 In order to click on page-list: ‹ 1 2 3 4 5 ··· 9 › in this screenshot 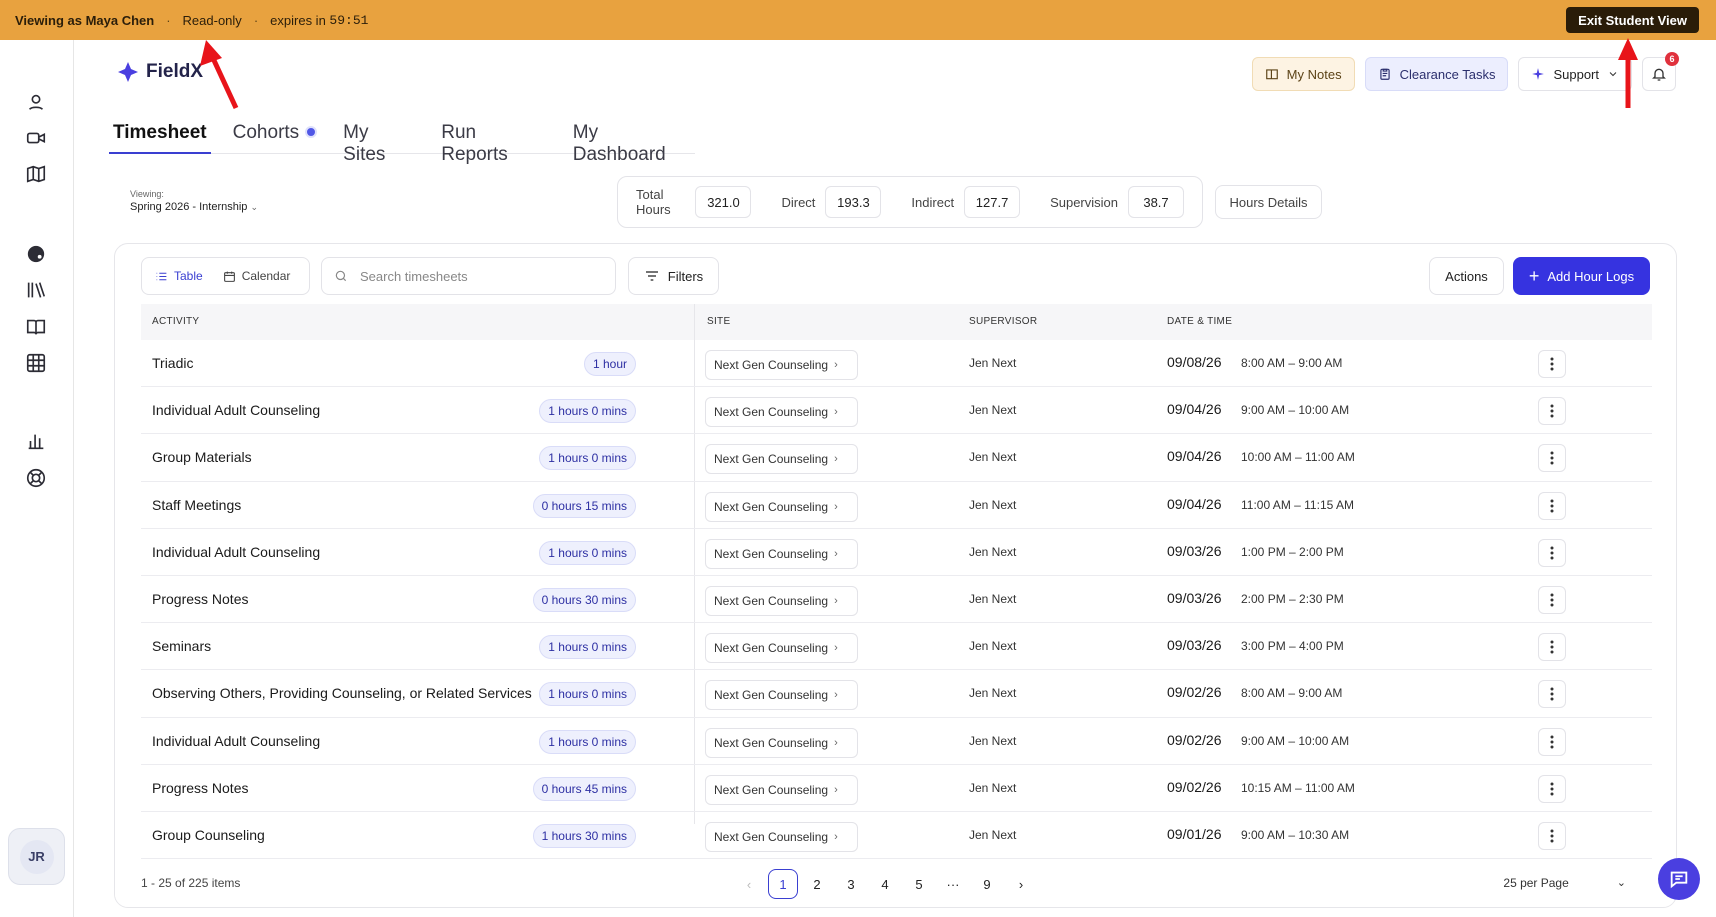, I will do `click(885, 884)`.